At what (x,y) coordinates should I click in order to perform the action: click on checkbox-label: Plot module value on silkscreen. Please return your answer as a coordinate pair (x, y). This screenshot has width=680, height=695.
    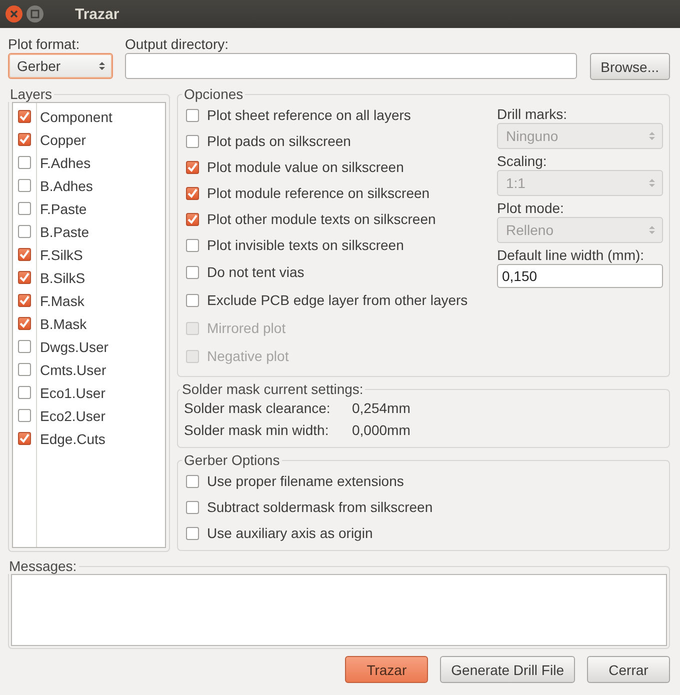
    Looking at the image, I should click on (305, 167).